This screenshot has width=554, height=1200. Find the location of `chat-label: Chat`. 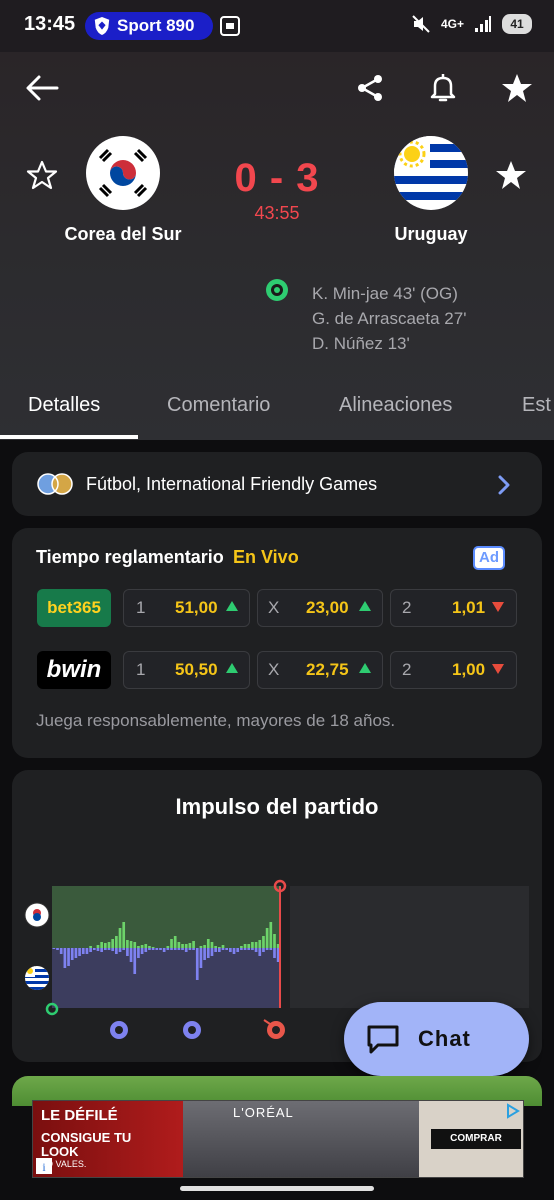

chat-label: Chat is located at coordinates (444, 1038).